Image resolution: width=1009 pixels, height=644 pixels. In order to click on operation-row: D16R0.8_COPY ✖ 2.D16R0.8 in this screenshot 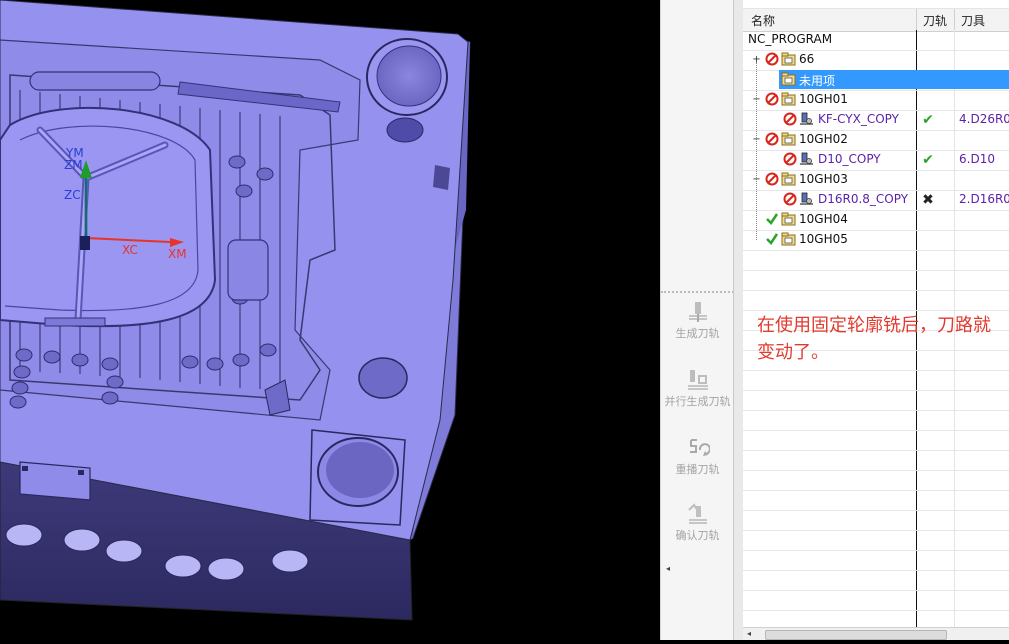, I will do `click(876, 200)`.